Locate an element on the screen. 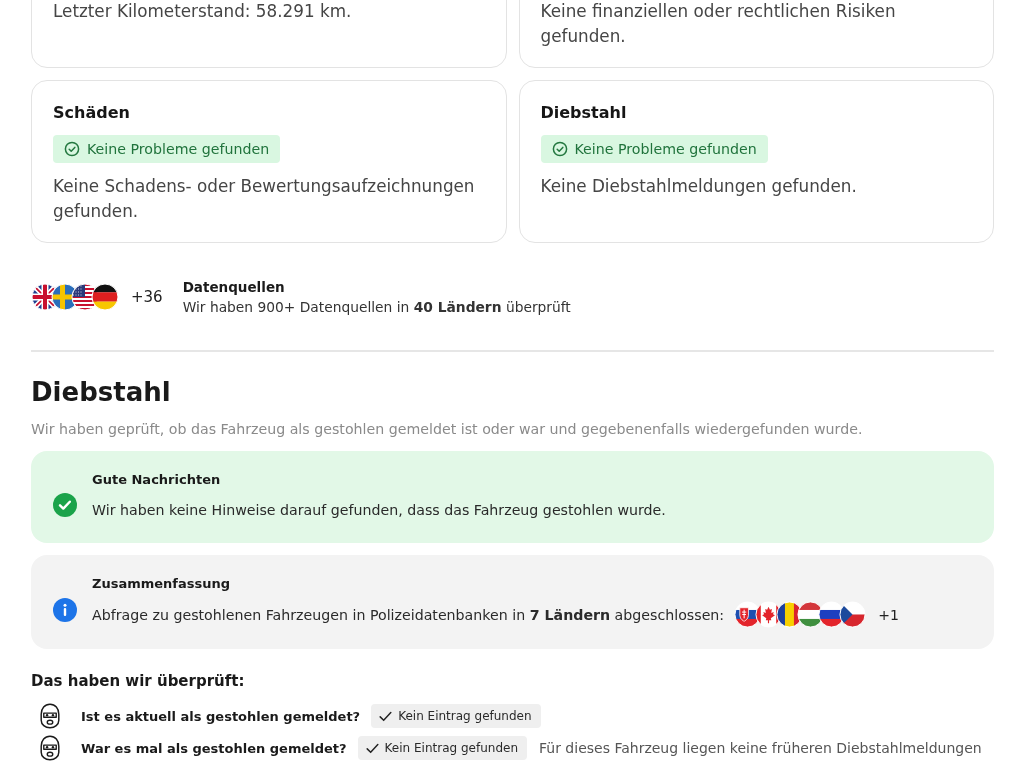 The width and height of the screenshot is (1024, 768). german-flag-icon is located at coordinates (105, 297).